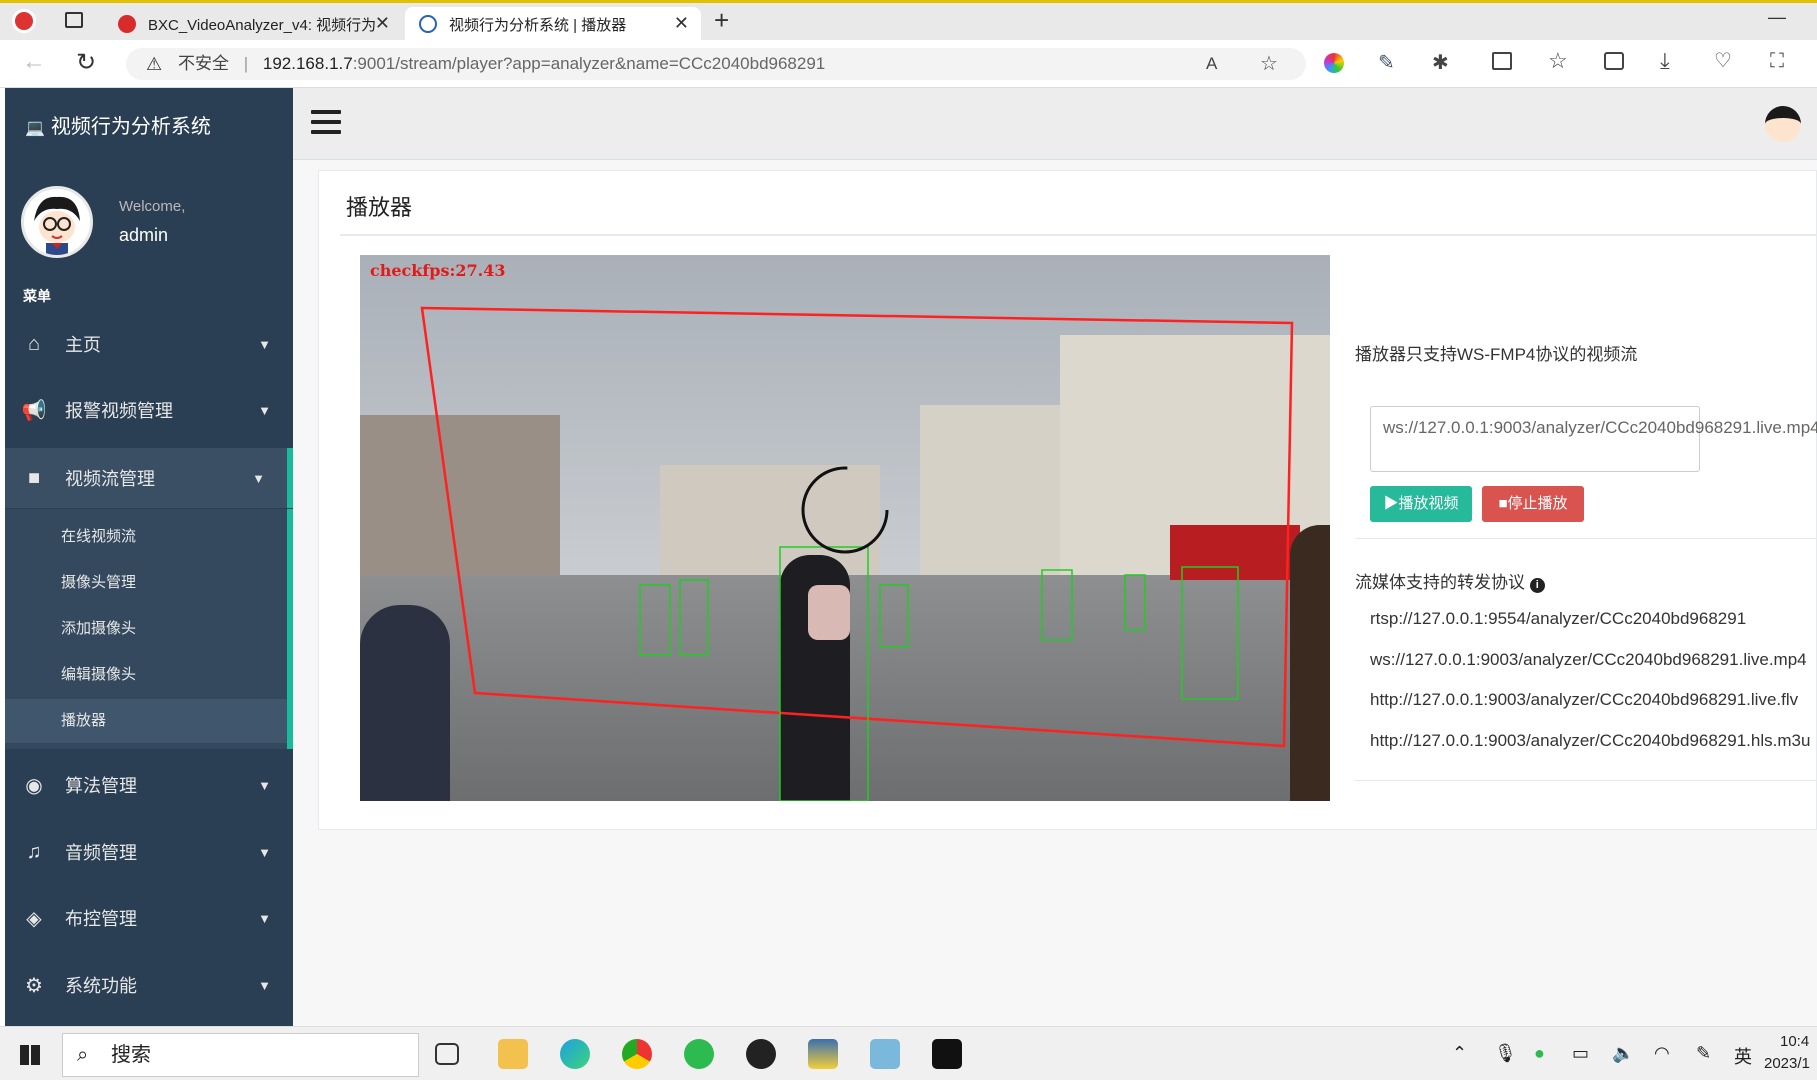 This screenshot has width=1817, height=1080. Describe the element at coordinates (1703, 1053) in the screenshot. I see `pen-tray-icon: ✎` at that location.